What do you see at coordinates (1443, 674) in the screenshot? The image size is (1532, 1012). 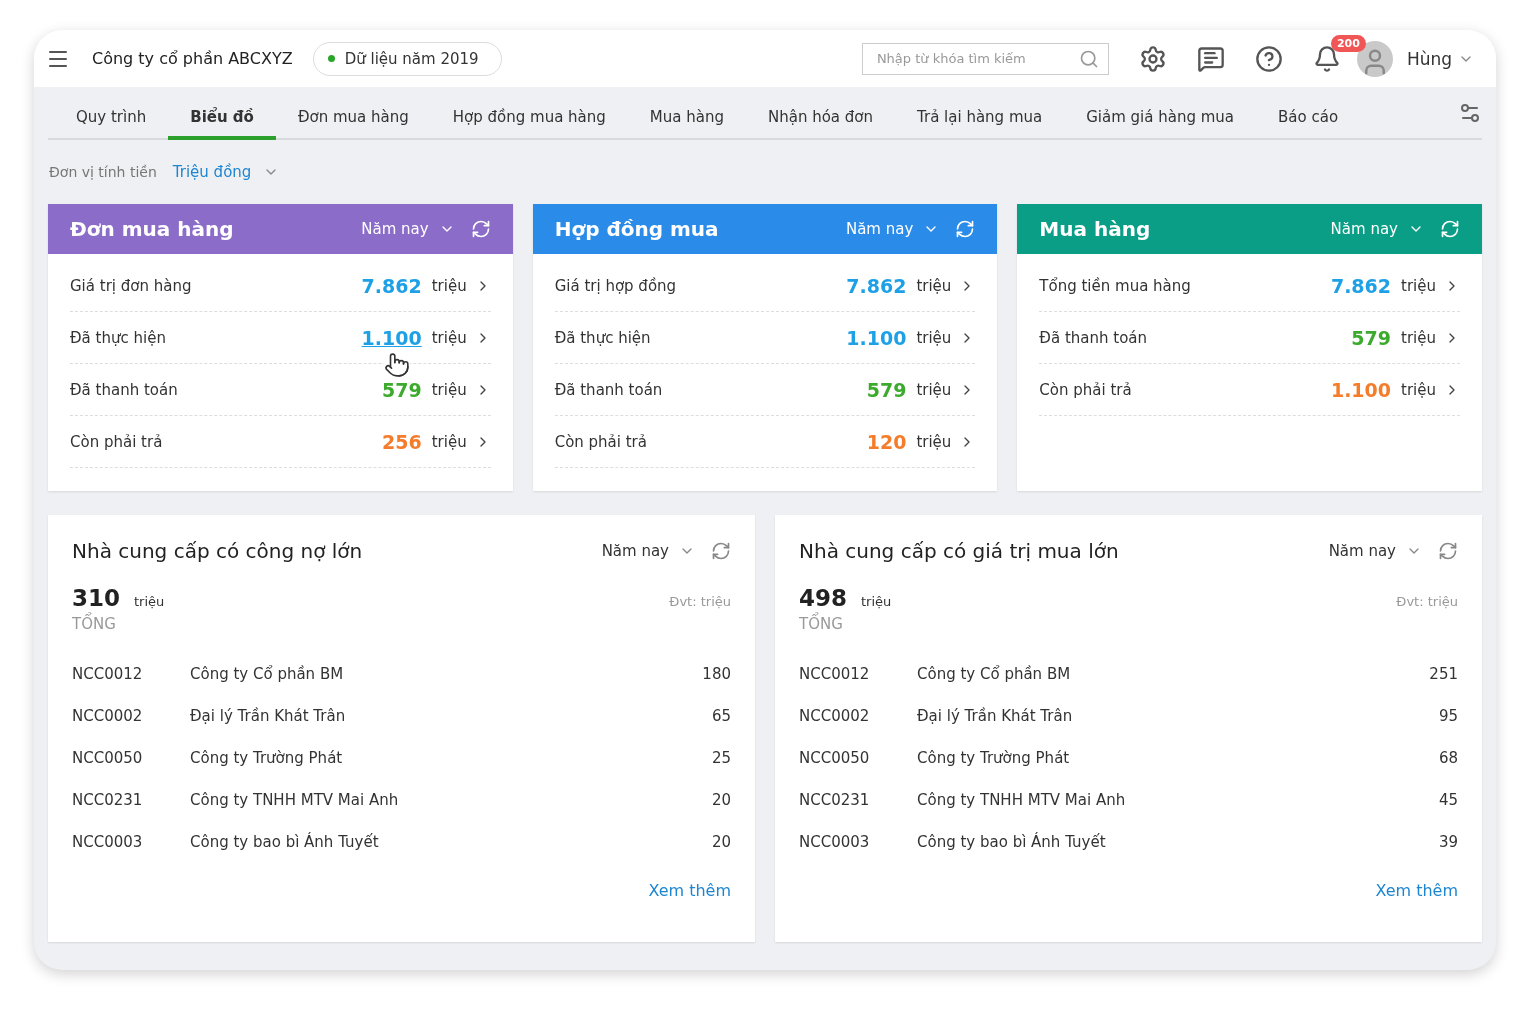 I see `supplier-amount: 251` at bounding box center [1443, 674].